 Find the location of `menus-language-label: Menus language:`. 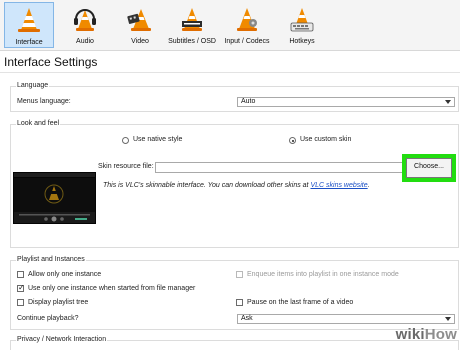

menus-language-label: Menus language: is located at coordinates (44, 101).